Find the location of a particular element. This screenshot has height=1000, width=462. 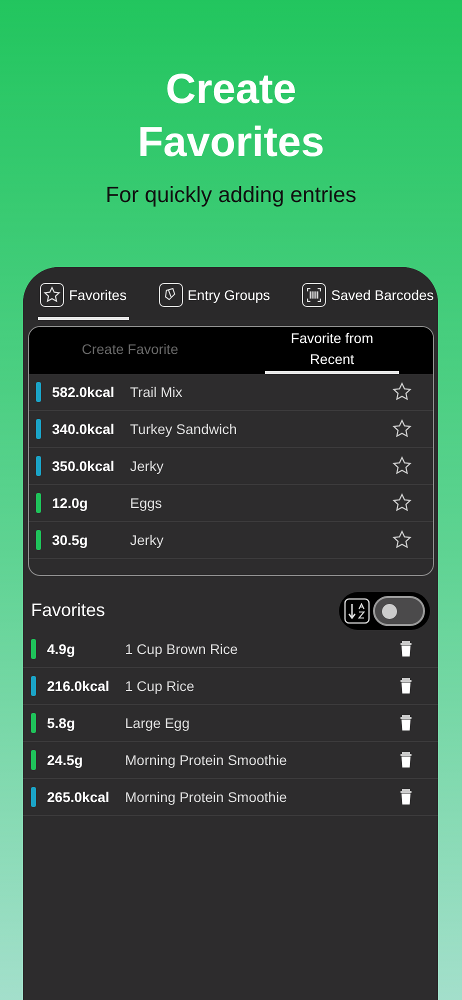

amount-text: 12.0g is located at coordinates (70, 503).